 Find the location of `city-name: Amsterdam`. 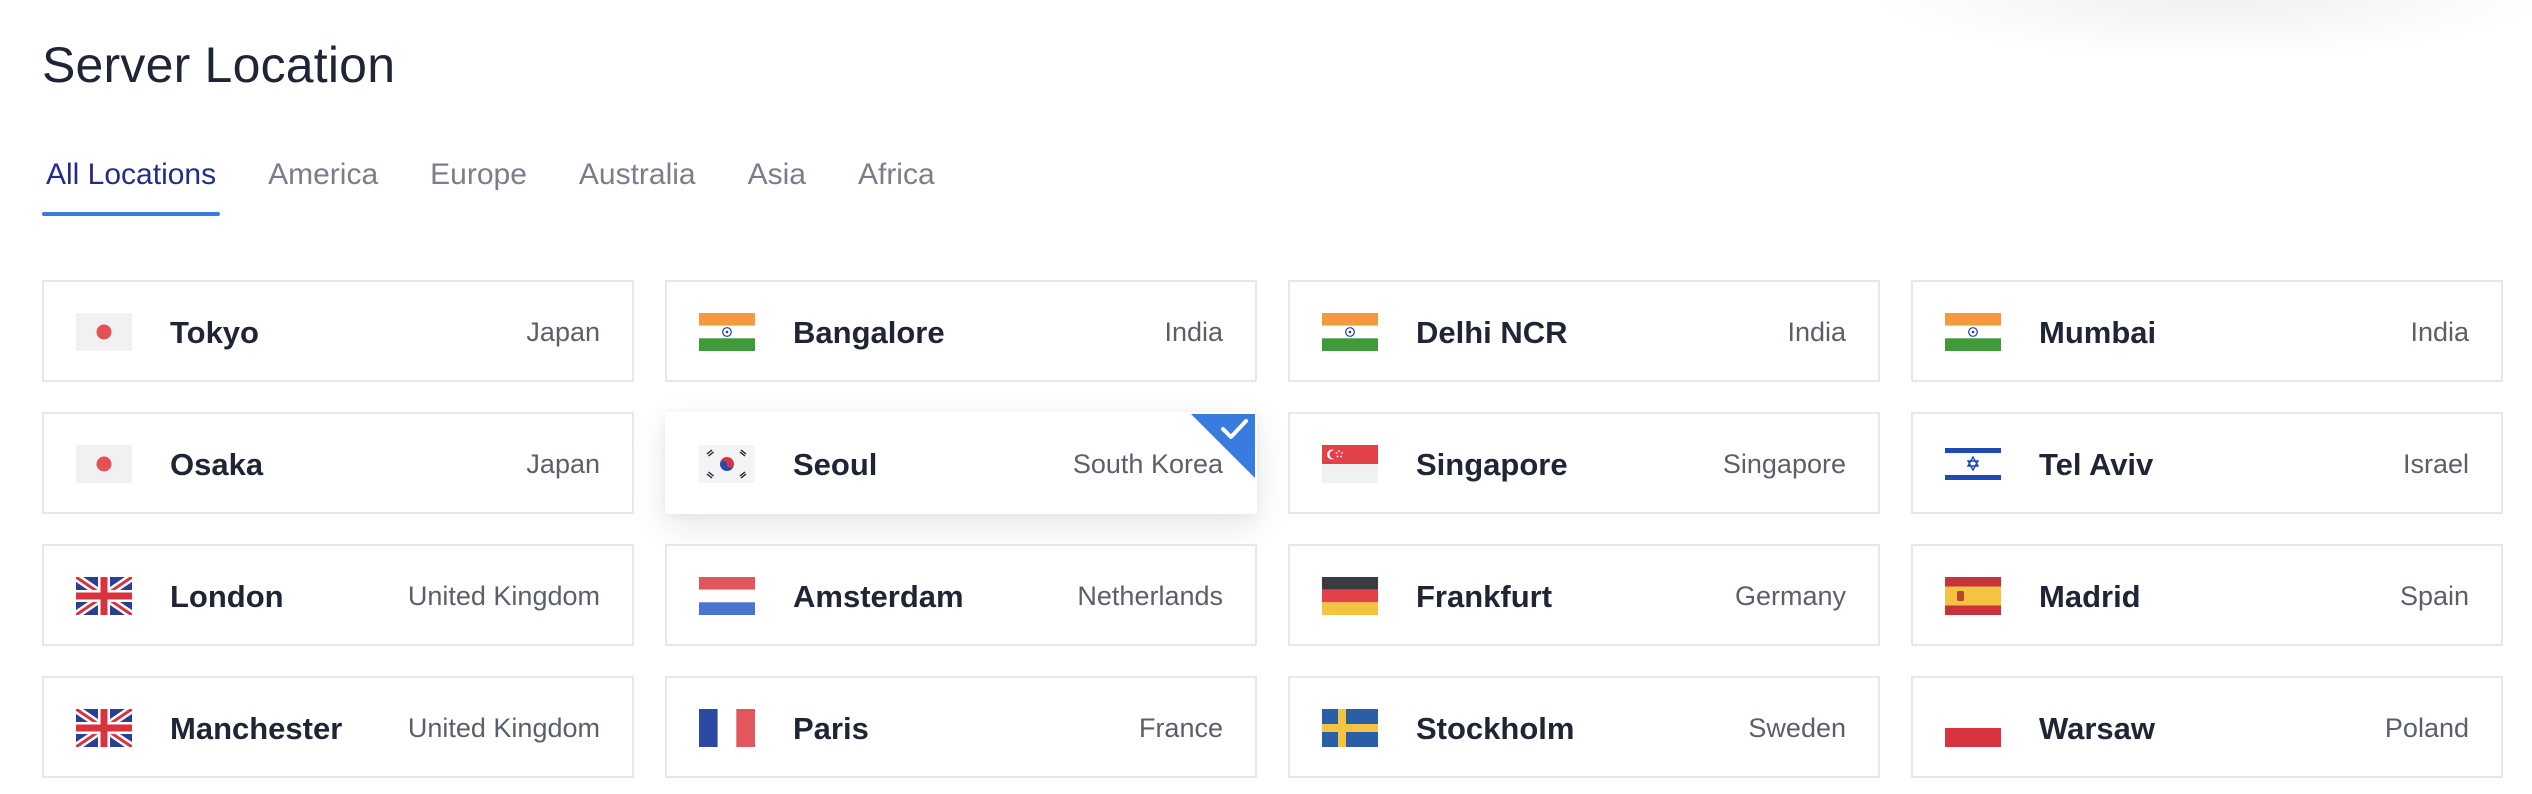

city-name: Amsterdam is located at coordinates (878, 596).